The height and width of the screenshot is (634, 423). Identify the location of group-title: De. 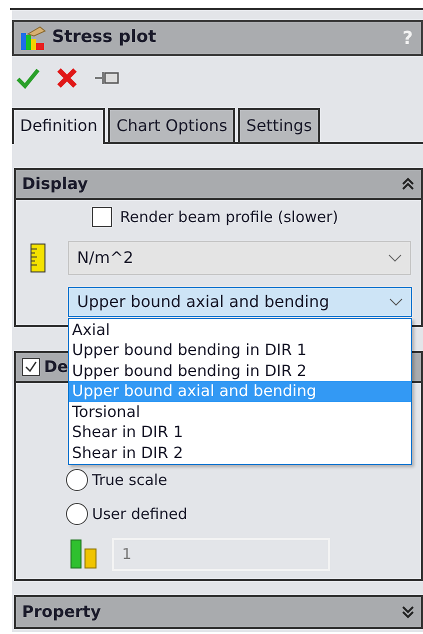
(56, 367).